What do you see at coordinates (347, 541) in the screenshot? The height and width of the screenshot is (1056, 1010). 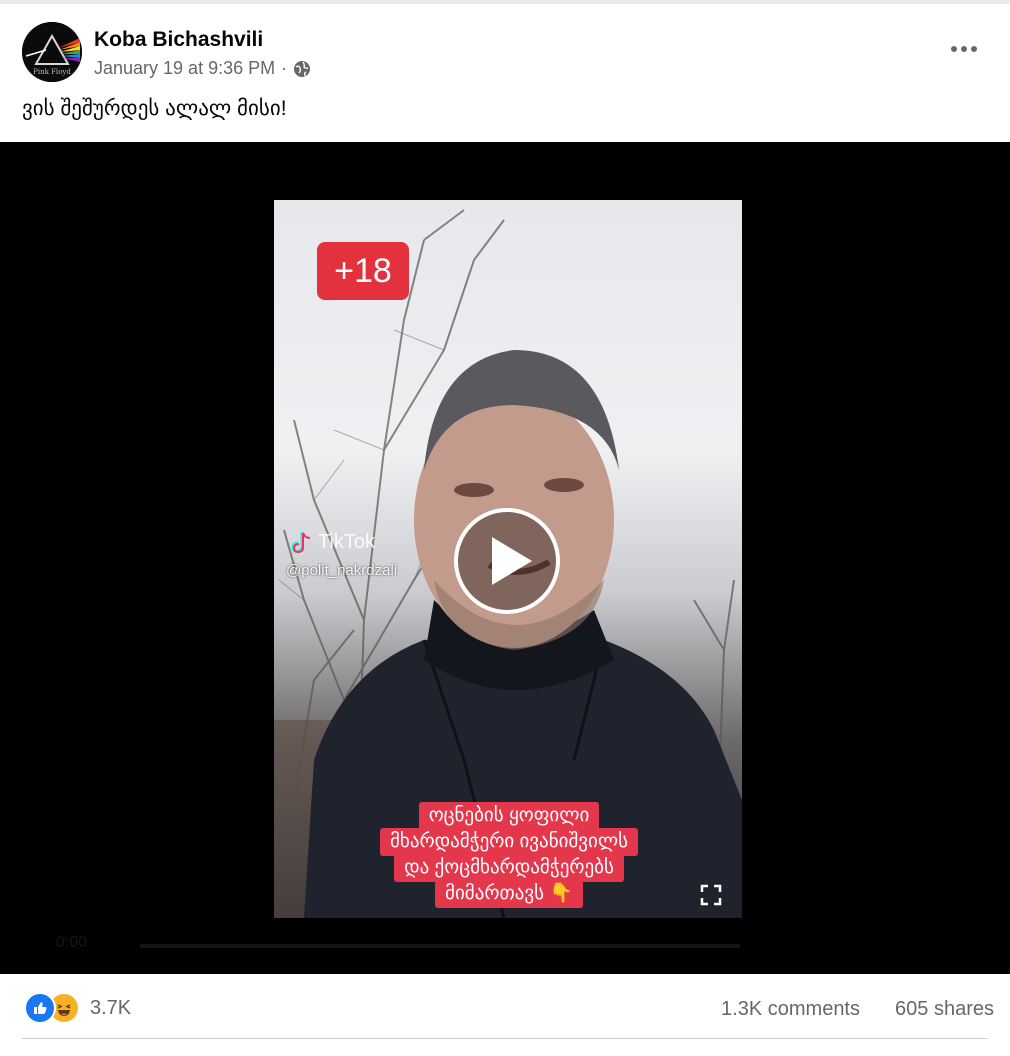 I see `tiktok-brand-label: TikTok` at bounding box center [347, 541].